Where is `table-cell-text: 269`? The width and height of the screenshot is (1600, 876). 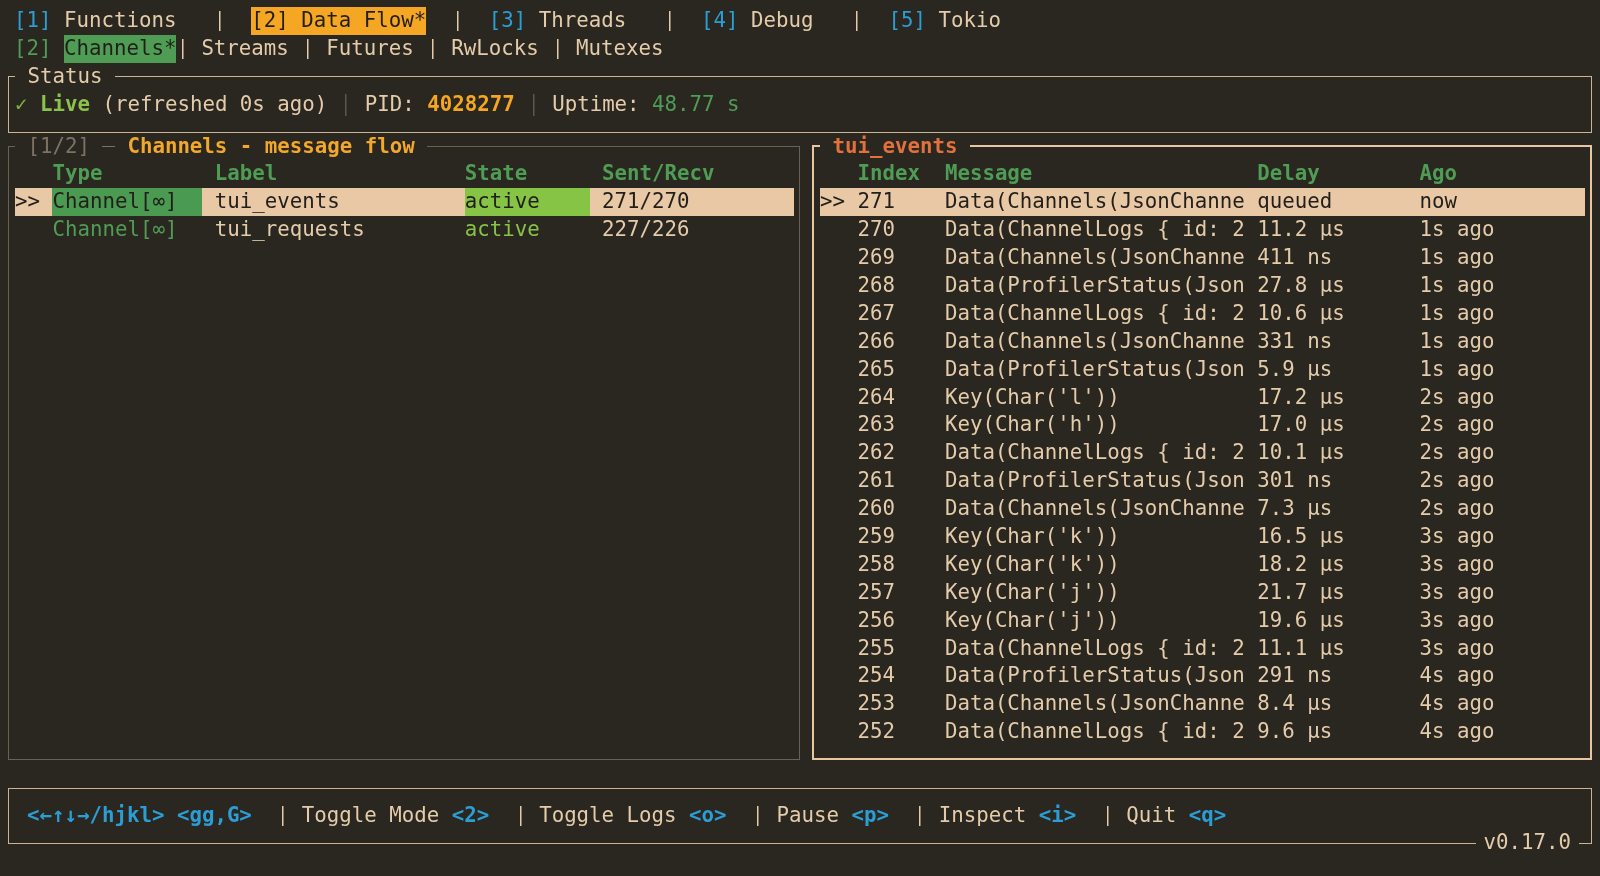 table-cell-text: 269 is located at coordinates (876, 258).